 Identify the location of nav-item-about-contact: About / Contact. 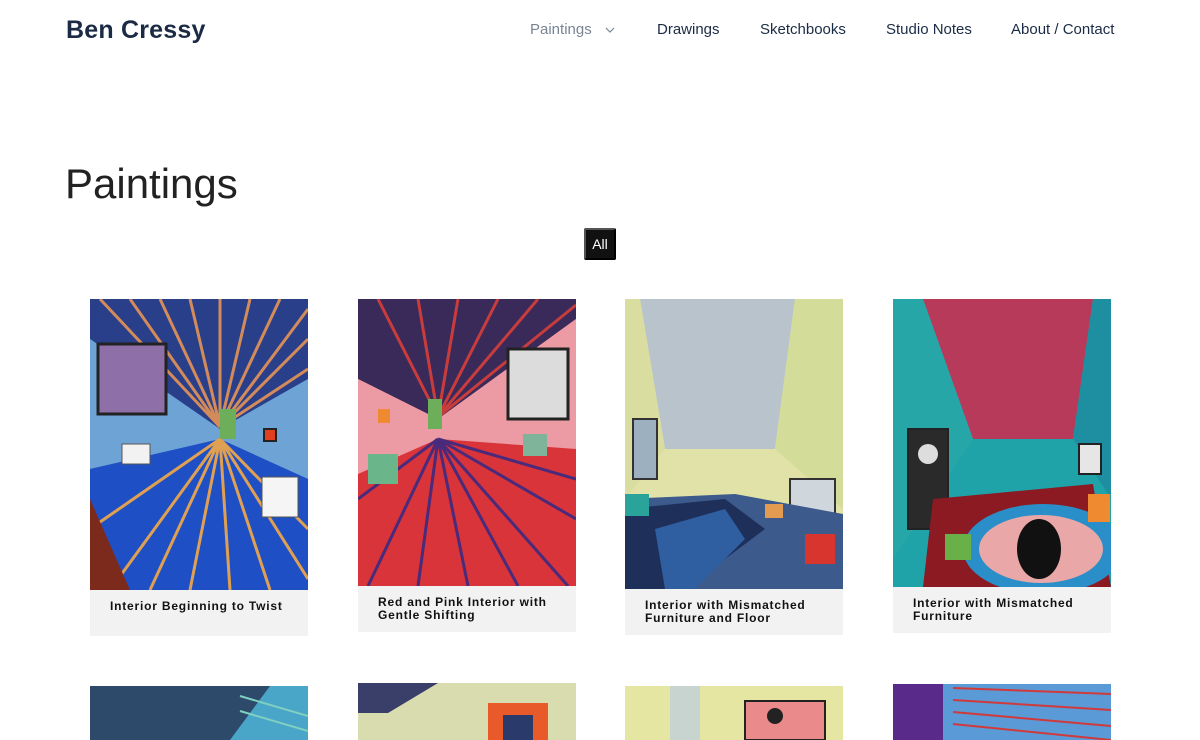
(1062, 29).